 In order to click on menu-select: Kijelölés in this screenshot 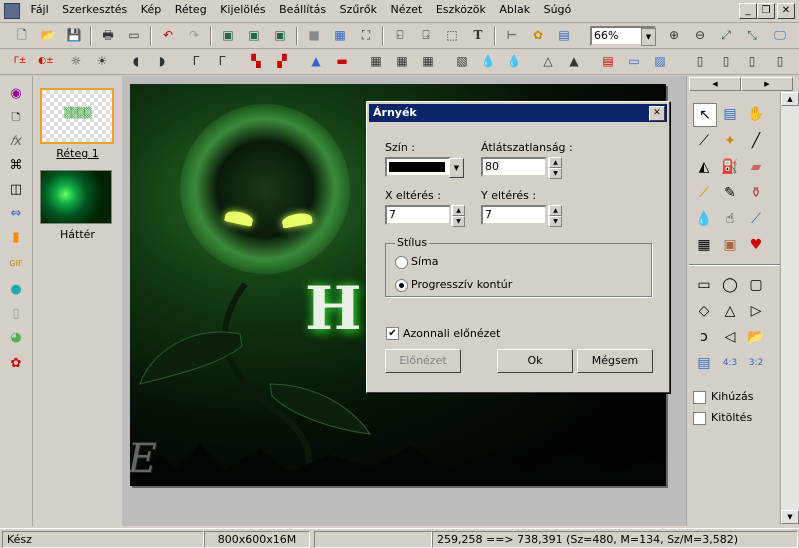, I will do `click(242, 9)`.